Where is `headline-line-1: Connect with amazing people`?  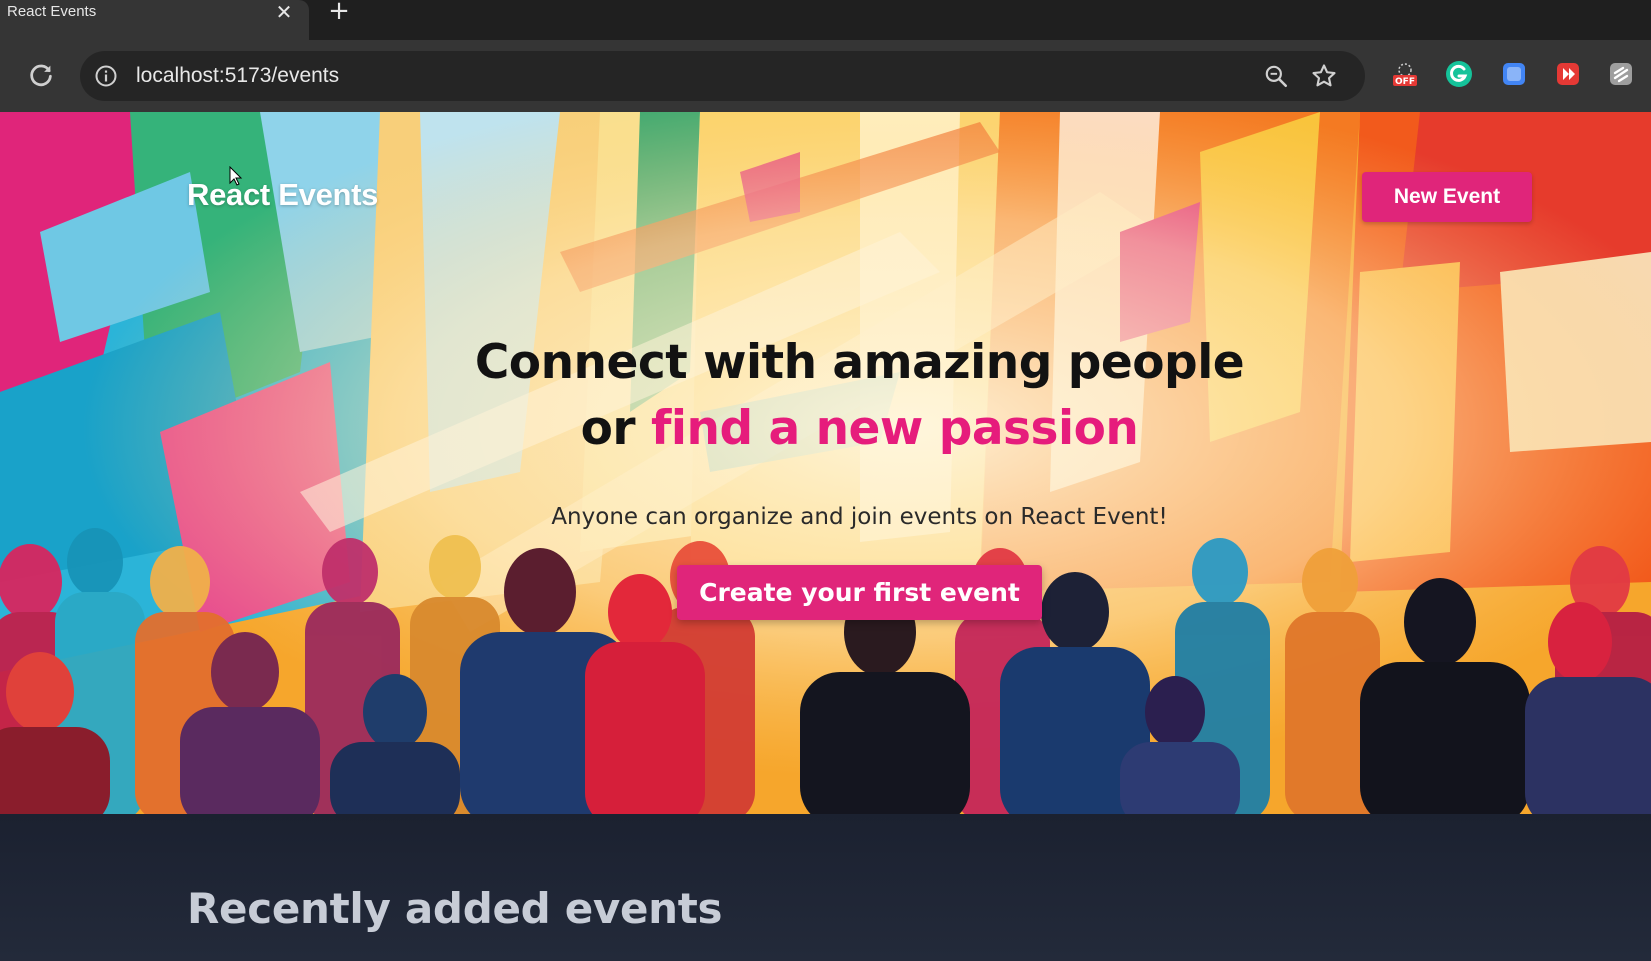 headline-line-1: Connect with amazing people is located at coordinates (859, 362).